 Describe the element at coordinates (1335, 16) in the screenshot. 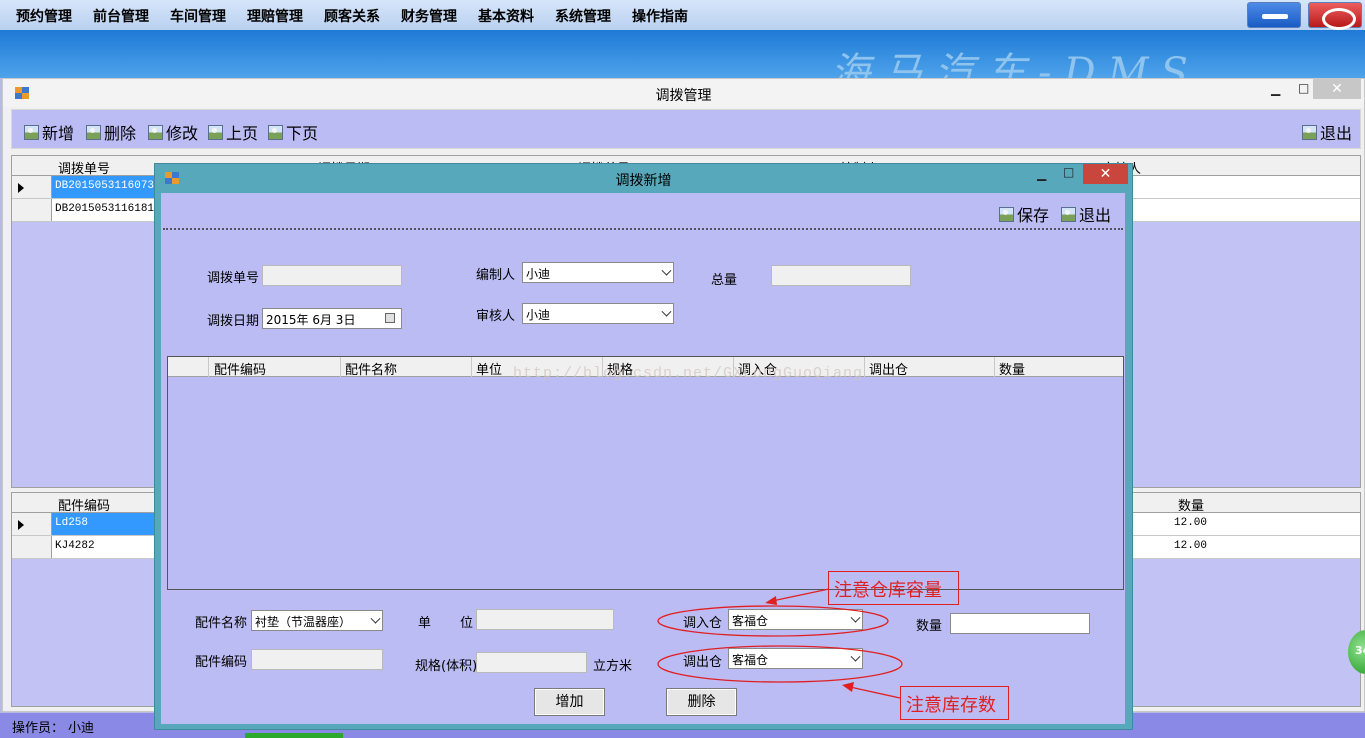

I see `app-exit-button` at that location.